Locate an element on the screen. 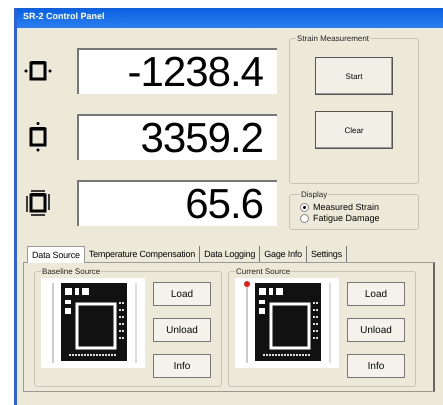 This screenshot has width=443, height=405. tab: Gage Info is located at coordinates (283, 254).